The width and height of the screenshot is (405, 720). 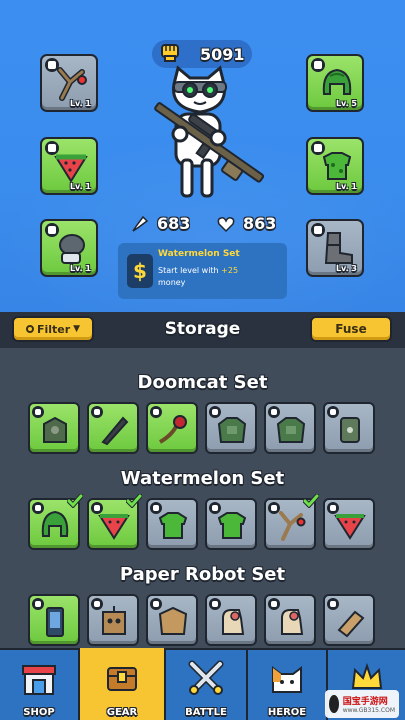 I want to click on box-robot-icon, so click(x=114, y=620).